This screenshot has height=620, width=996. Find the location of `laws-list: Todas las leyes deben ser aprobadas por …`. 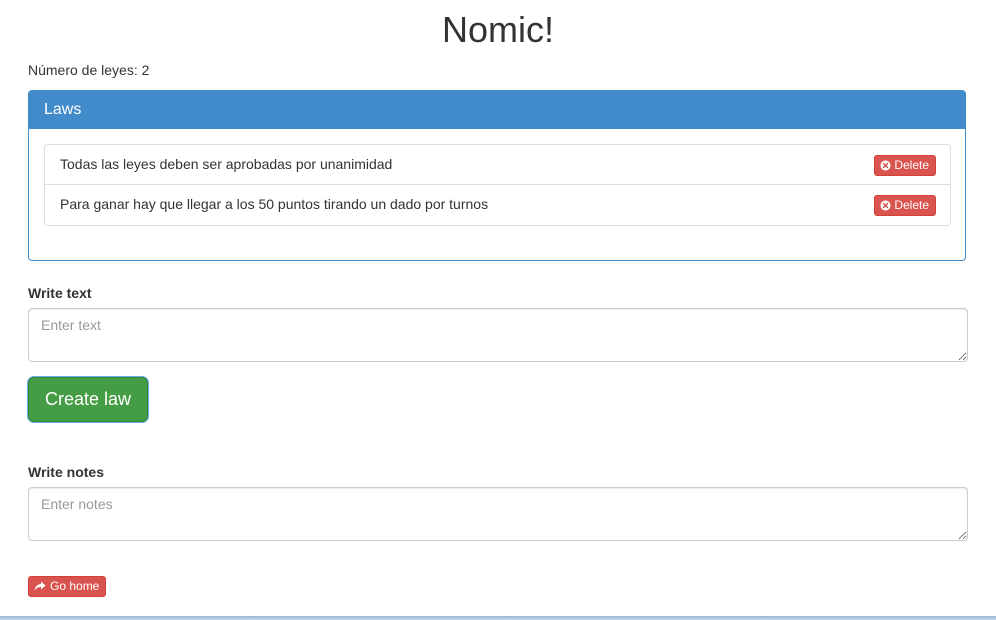

laws-list: Todas las leyes deben ser aprobadas por … is located at coordinates (497, 185).